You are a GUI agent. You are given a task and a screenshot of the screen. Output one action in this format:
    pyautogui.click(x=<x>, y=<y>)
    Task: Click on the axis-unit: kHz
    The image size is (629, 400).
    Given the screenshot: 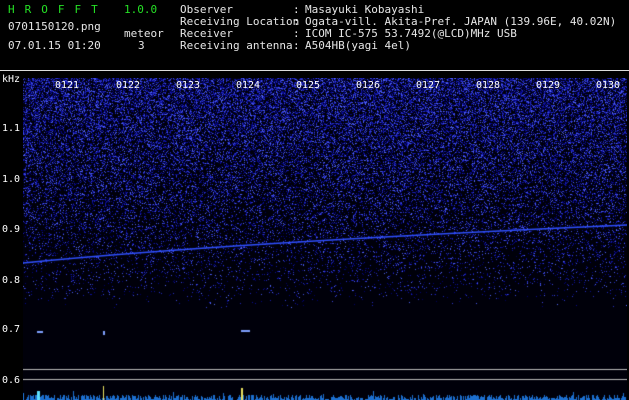 What is the action you would take?
    pyautogui.click(x=11, y=79)
    